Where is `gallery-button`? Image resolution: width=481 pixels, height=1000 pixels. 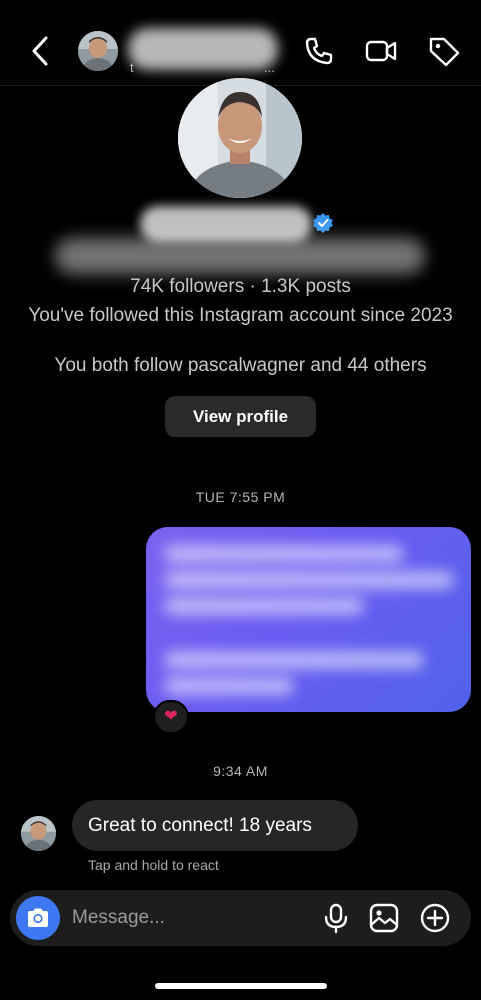 gallery-button is located at coordinates (384, 918).